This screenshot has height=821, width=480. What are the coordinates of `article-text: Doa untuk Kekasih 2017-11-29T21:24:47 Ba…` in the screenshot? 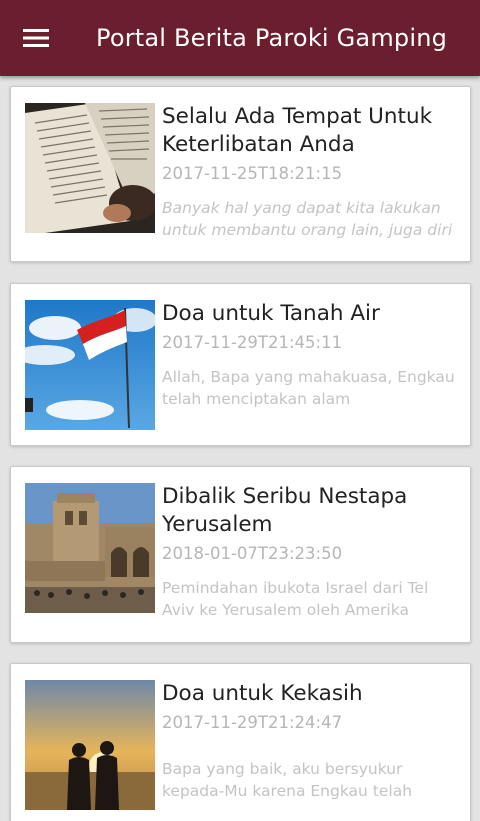 It's located at (311, 741).